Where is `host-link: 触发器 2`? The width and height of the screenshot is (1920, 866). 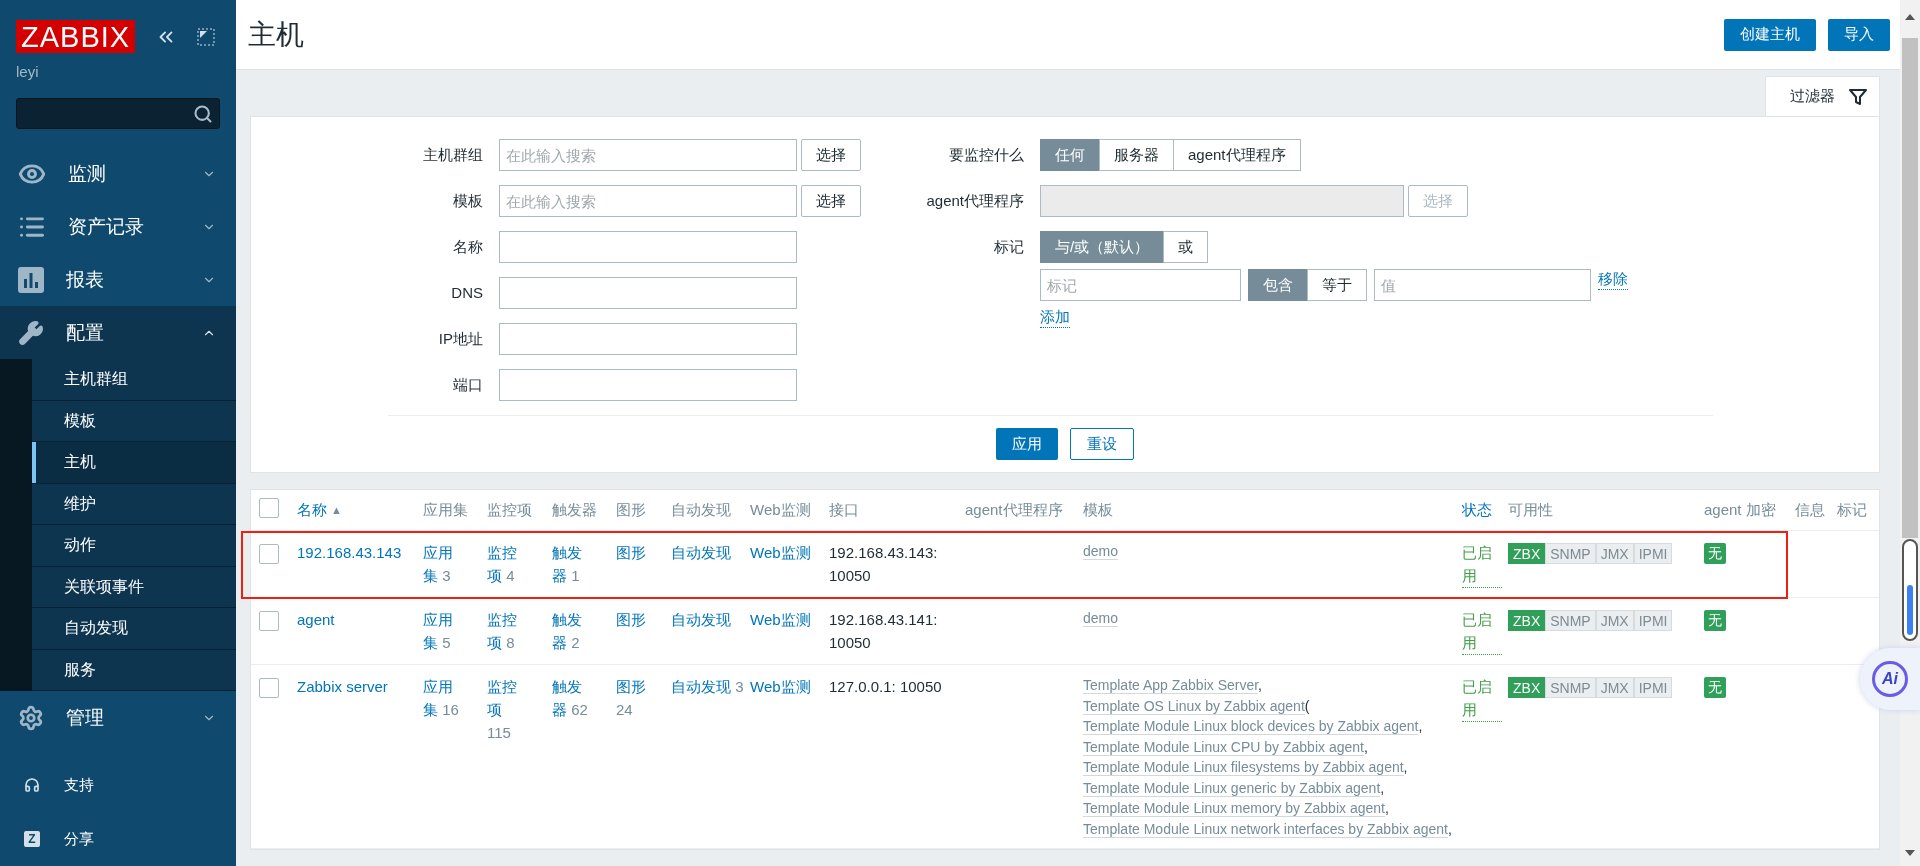 host-link: 触发器 2 is located at coordinates (573, 631).